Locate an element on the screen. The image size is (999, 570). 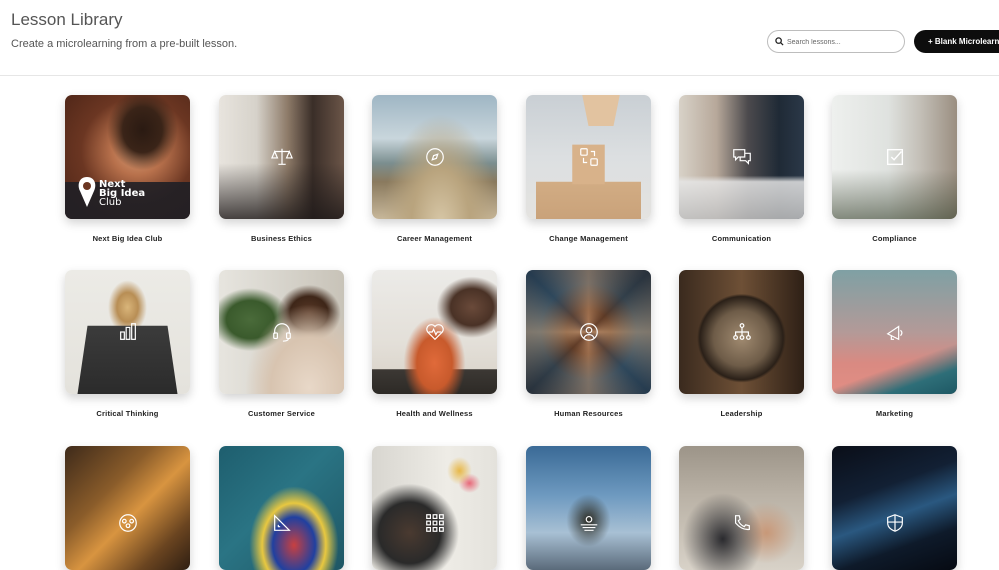
bar-chart-icon is located at coordinates (127, 331).